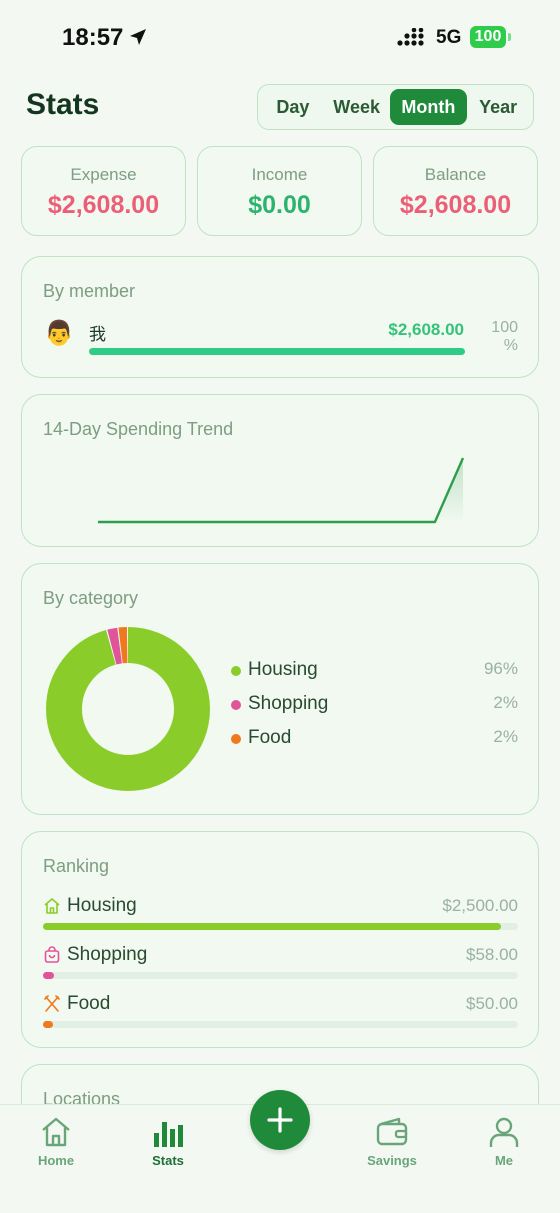  What do you see at coordinates (272, 926) in the screenshot?
I see `ranking-bar-housing` at bounding box center [272, 926].